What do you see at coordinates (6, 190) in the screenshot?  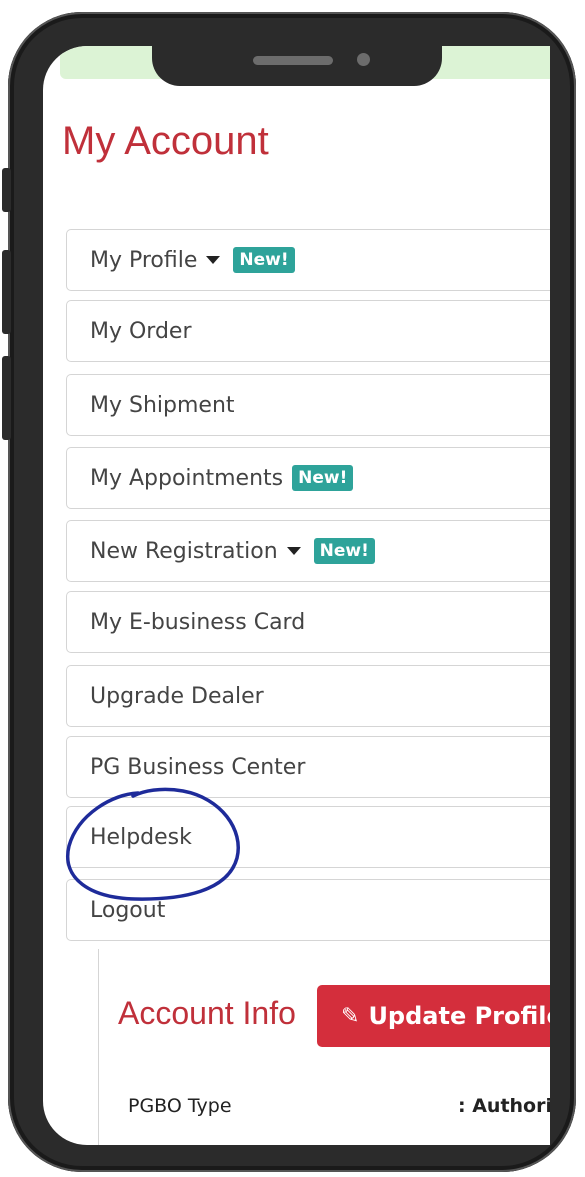 I see `phone-side-button` at bounding box center [6, 190].